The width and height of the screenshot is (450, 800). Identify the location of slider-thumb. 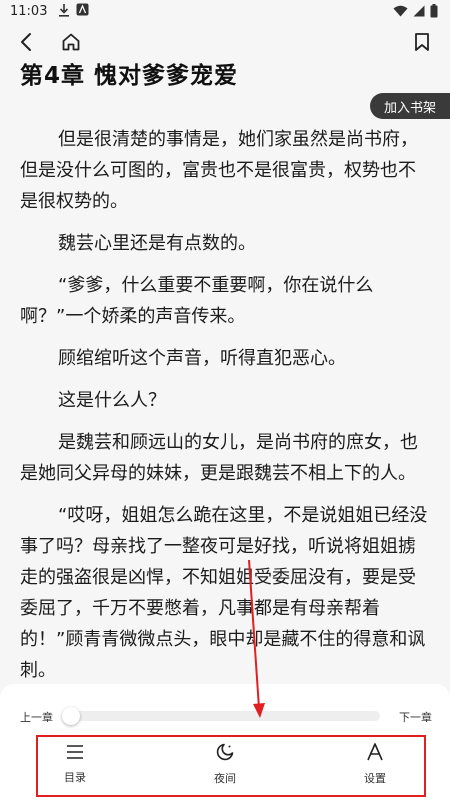
(71, 716).